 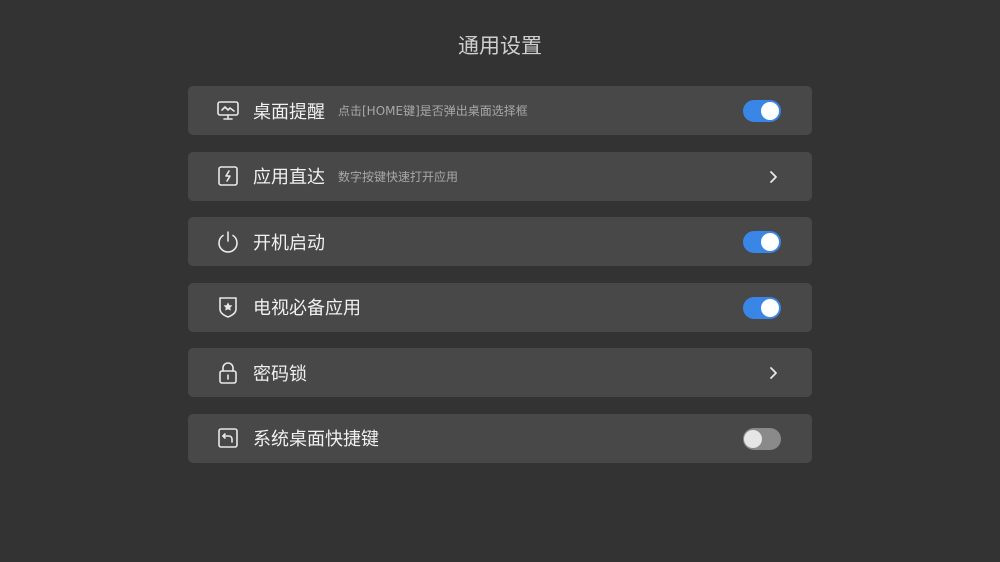 I want to click on lock-icon, so click(x=228, y=373).